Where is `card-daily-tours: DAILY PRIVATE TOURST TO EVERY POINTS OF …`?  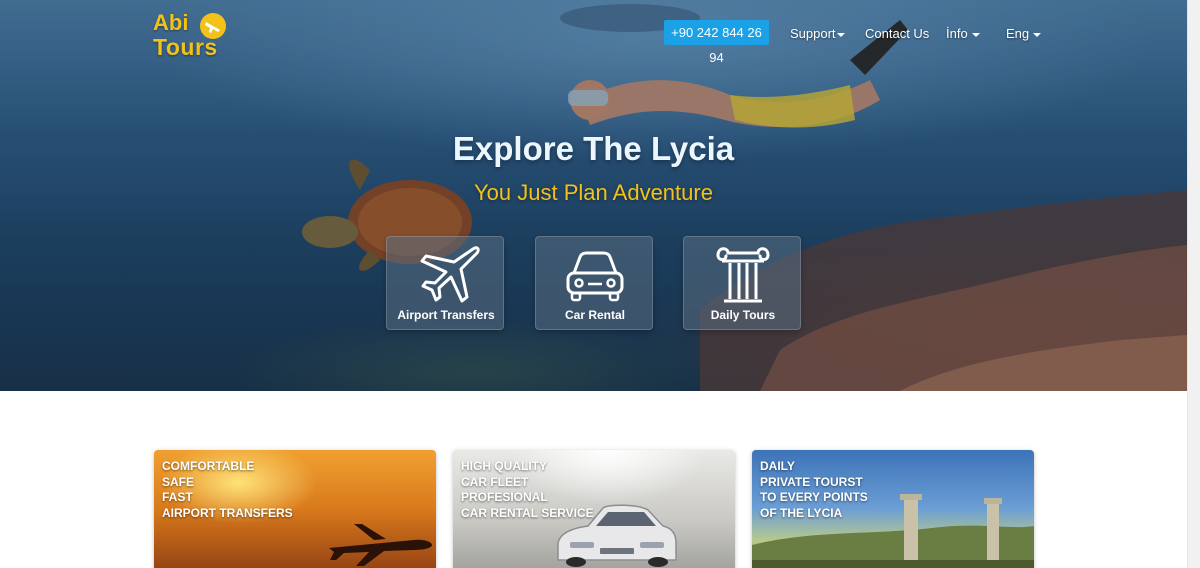 card-daily-tours: DAILY PRIVATE TOURST TO EVERY POINTS OF … is located at coordinates (893, 509).